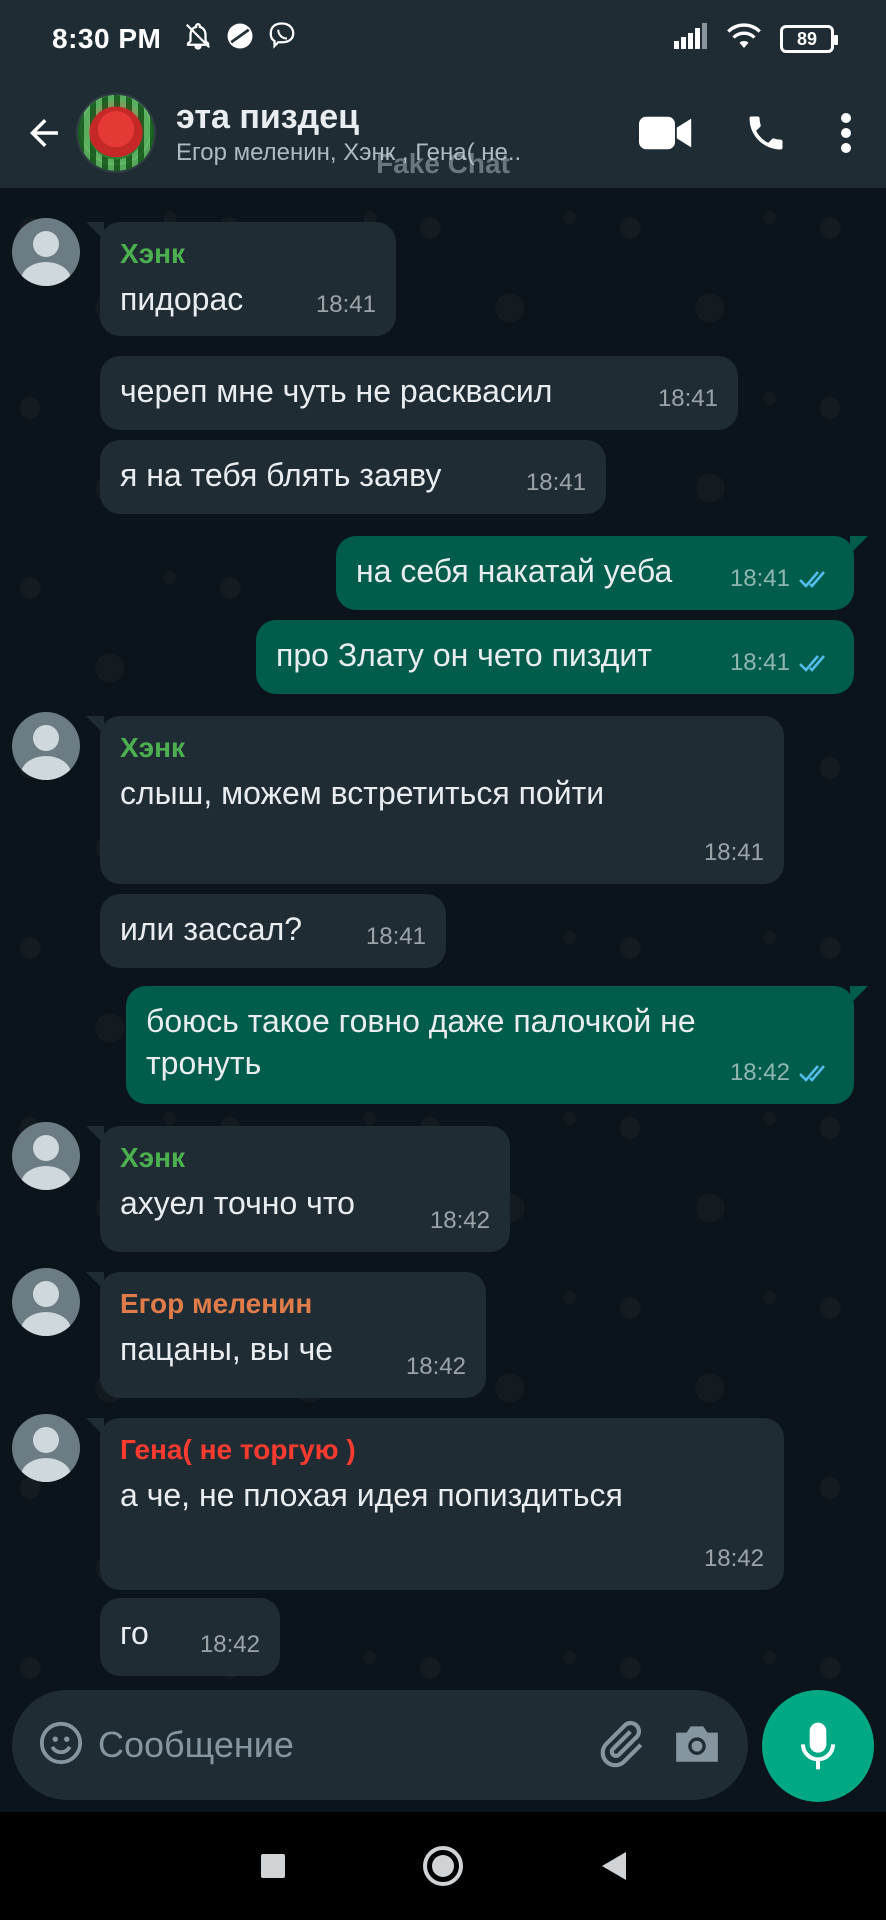 Image resolution: width=886 pixels, height=1920 pixels. Describe the element at coordinates (273, 931) in the screenshot. I see `message-bubble: или зассал? 18:41` at that location.